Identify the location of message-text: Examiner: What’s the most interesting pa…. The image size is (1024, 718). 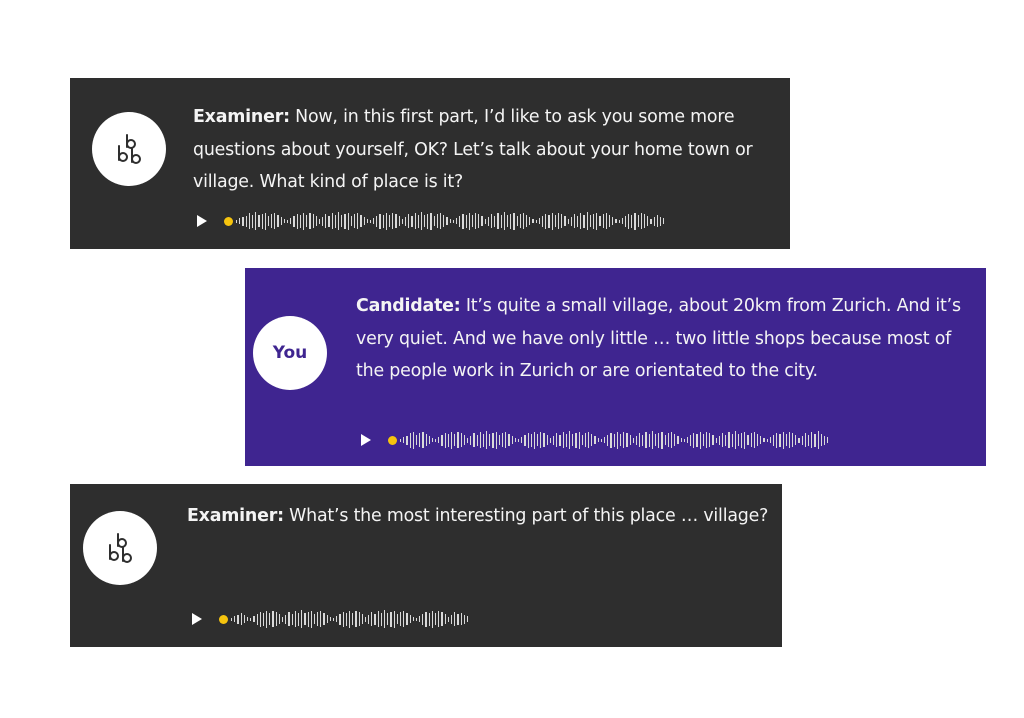
(482, 516).